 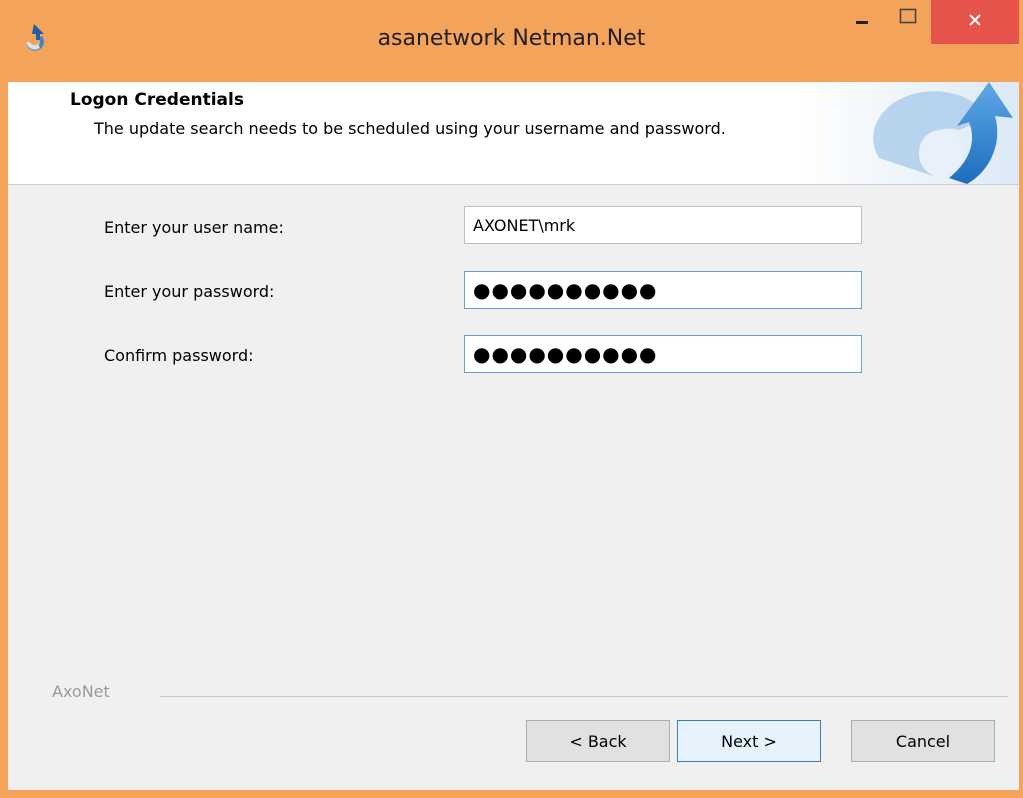 What do you see at coordinates (909, 133) in the screenshot?
I see `update-arrow-icon` at bounding box center [909, 133].